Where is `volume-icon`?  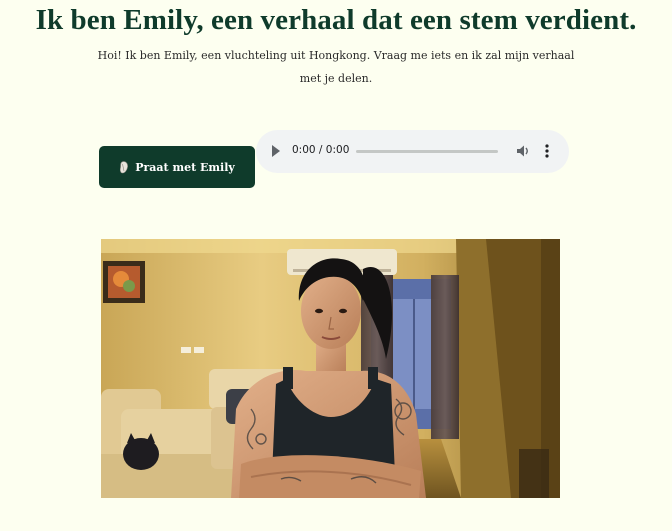
volume-icon is located at coordinates (523, 151).